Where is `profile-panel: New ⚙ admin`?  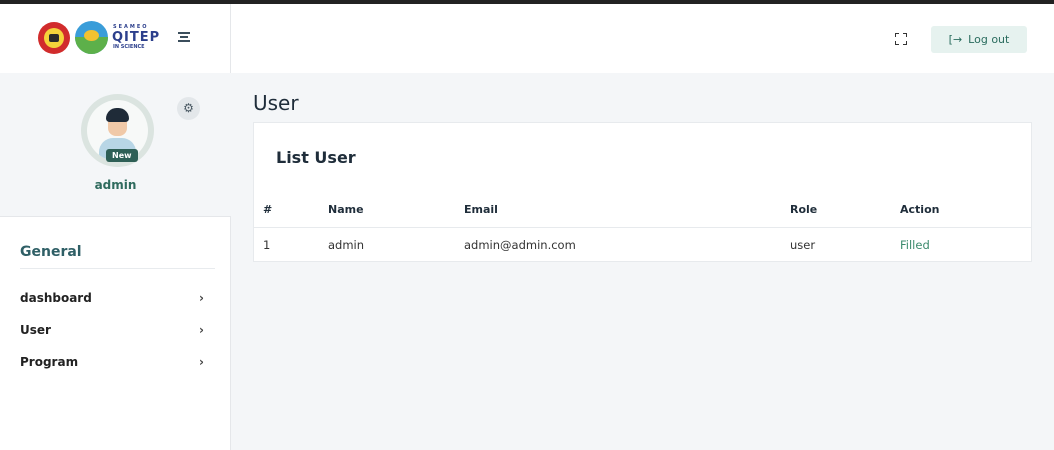
profile-panel: New ⚙ admin is located at coordinates (115, 144).